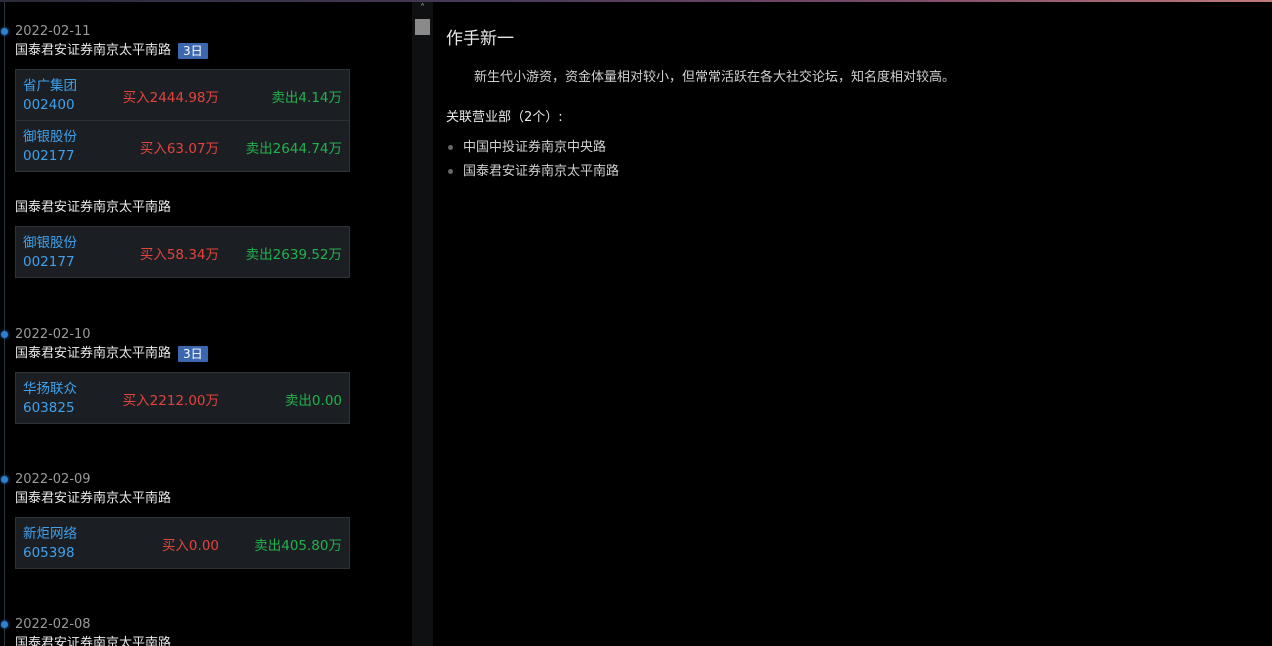  Describe the element at coordinates (170, 98) in the screenshot. I see `buy-amount: 买入2444.98万` at that location.